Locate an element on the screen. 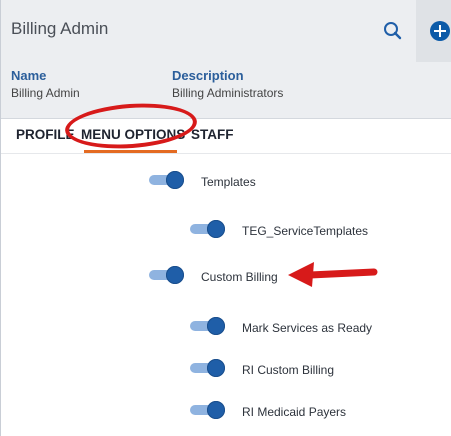 Image resolution: width=451 pixels, height=436 pixels. red-arrow-icon is located at coordinates (333, 274).